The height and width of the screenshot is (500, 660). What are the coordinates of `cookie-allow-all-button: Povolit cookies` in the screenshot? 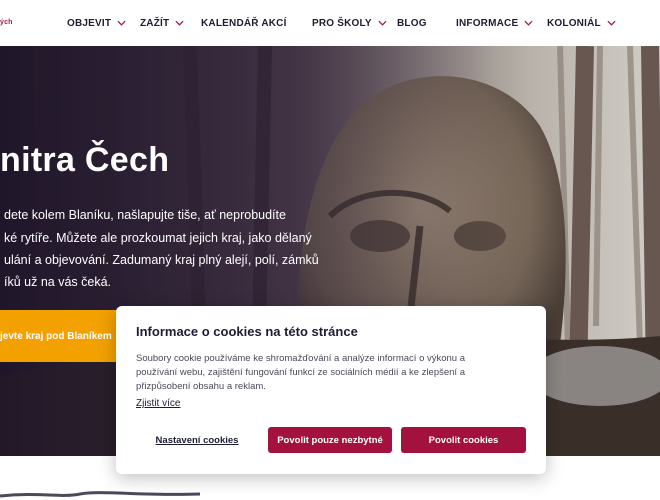 It's located at (463, 440).